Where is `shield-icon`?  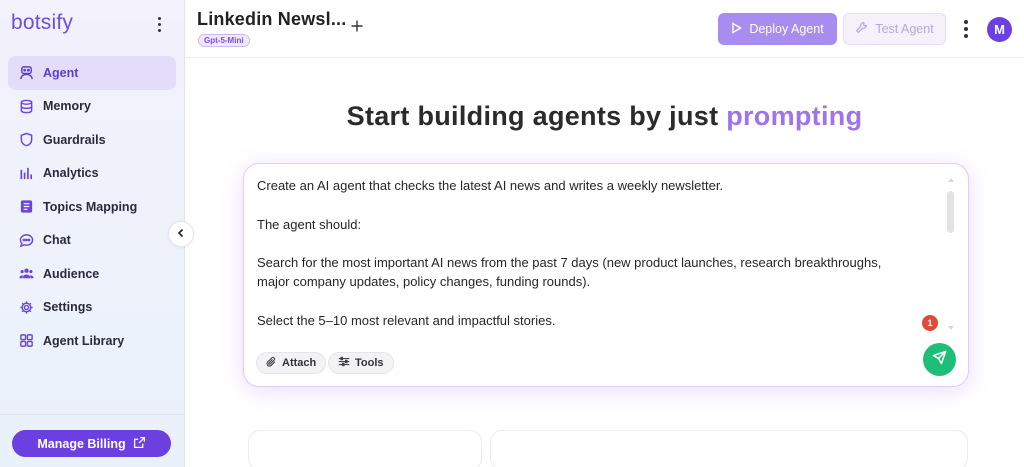 shield-icon is located at coordinates (26, 140).